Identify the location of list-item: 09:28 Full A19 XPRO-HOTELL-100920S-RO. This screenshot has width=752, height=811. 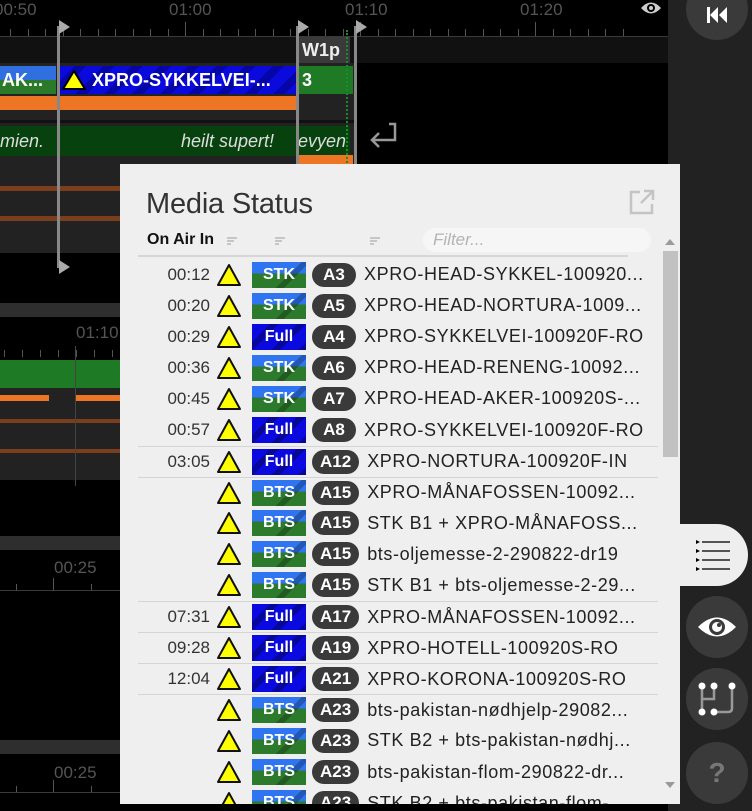
(398, 647).